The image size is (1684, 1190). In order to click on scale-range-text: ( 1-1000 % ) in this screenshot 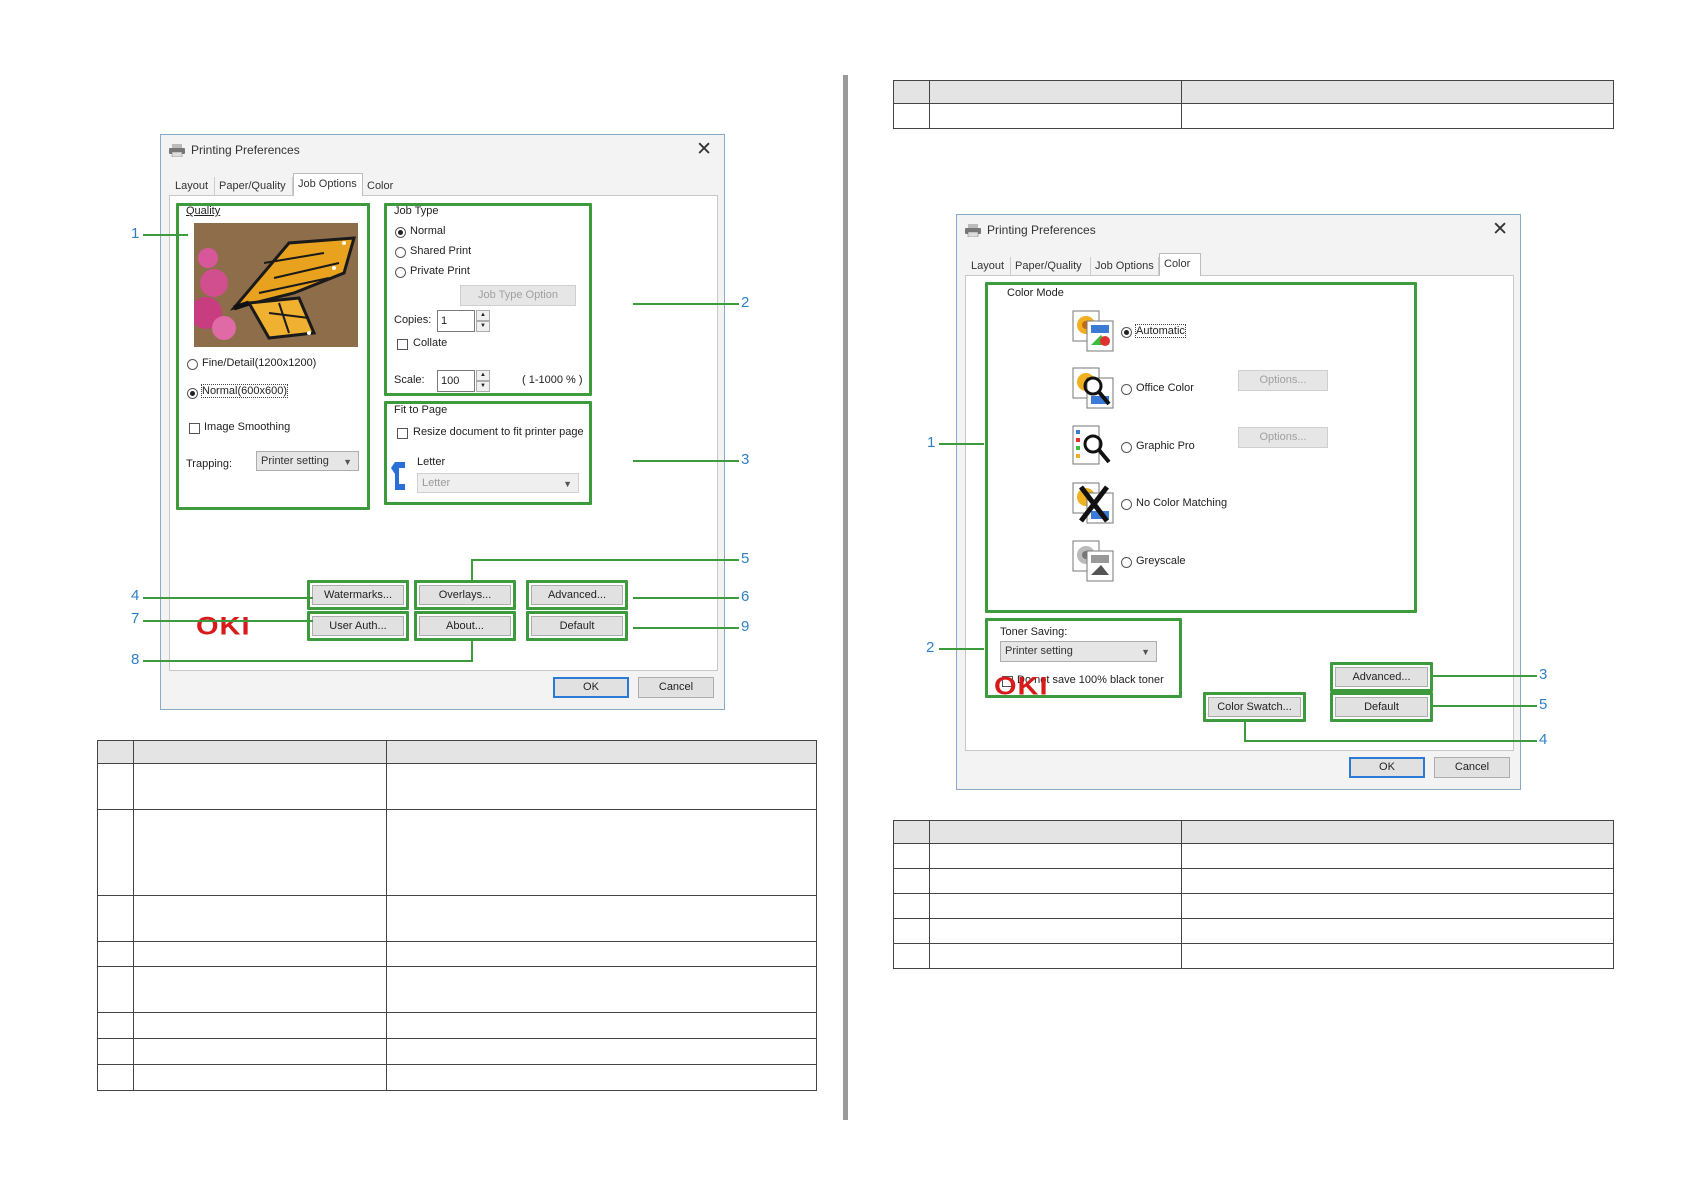, I will do `click(552, 380)`.